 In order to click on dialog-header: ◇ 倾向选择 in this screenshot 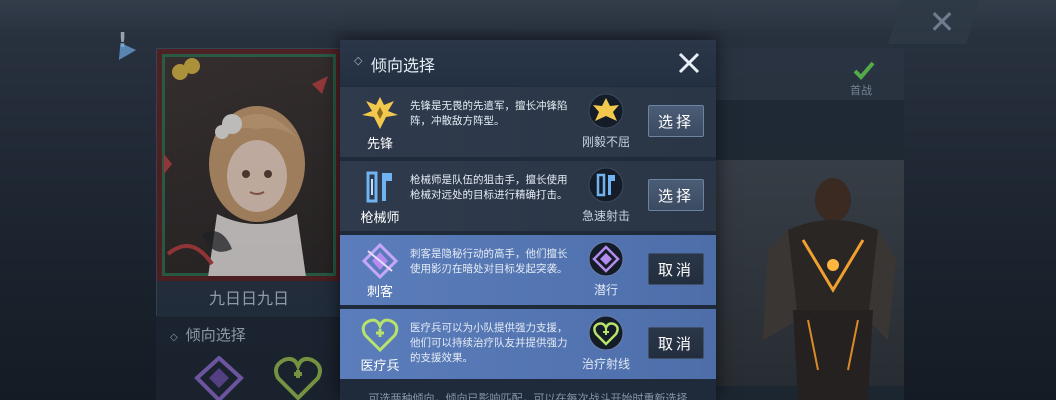, I will do `click(528, 63)`.